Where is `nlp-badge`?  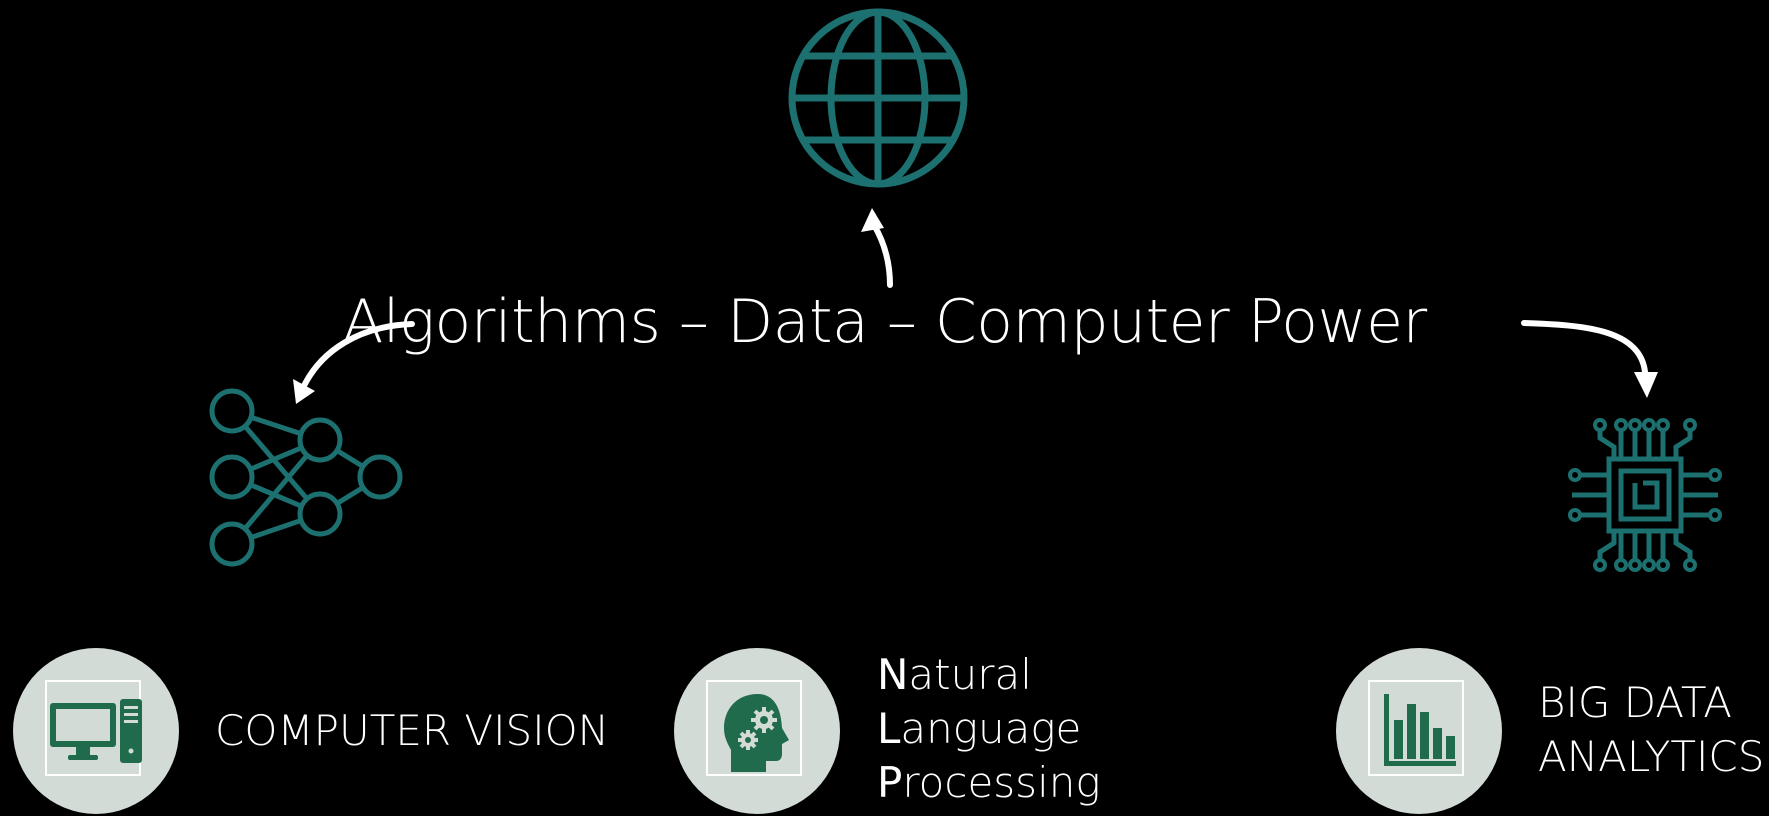 nlp-badge is located at coordinates (757, 731).